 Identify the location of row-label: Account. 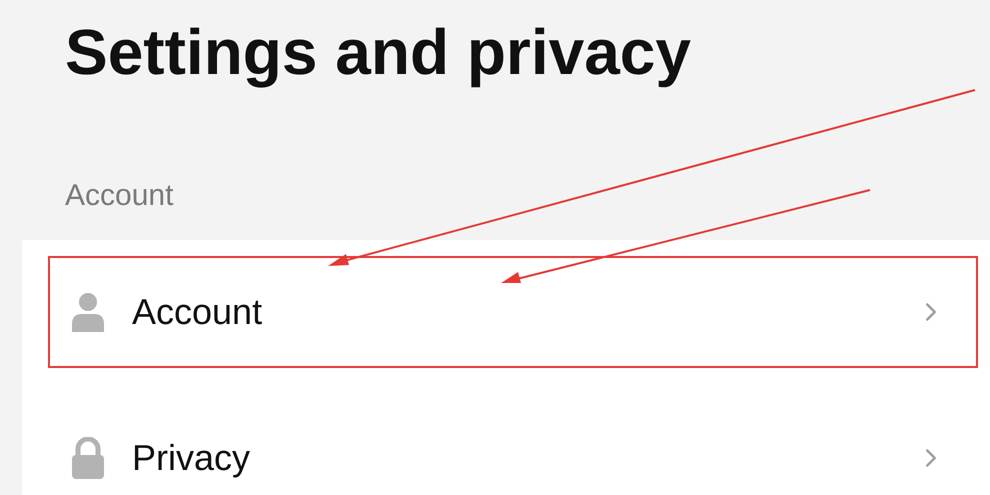
(198, 312).